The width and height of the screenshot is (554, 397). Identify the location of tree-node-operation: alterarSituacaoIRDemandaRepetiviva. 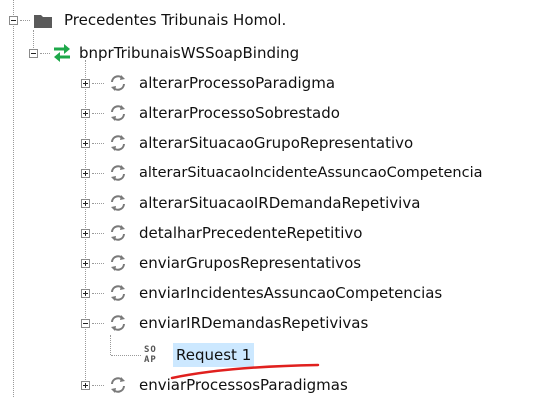
(277, 203).